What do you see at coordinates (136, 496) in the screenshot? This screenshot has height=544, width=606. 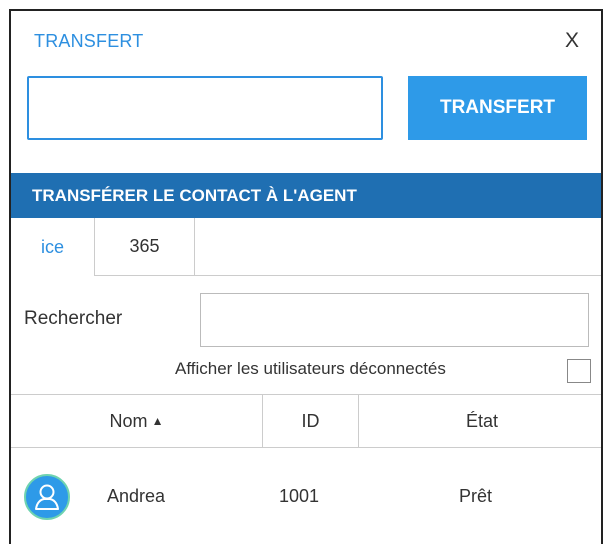 I see `cell-name: Andrea` at bounding box center [136, 496].